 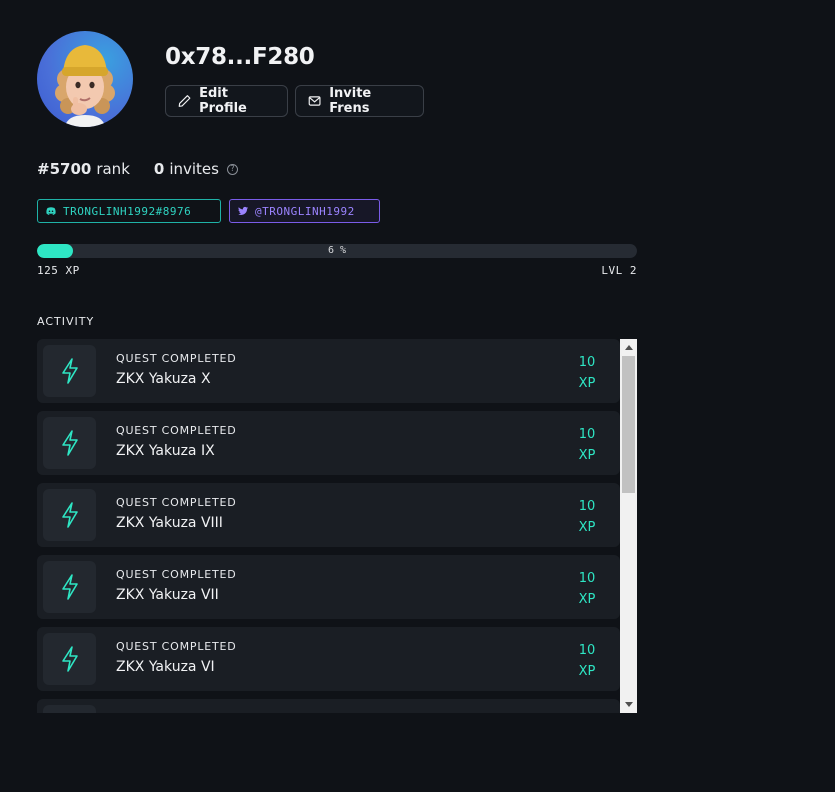 What do you see at coordinates (232, 169) in the screenshot?
I see `help-icon: ?` at bounding box center [232, 169].